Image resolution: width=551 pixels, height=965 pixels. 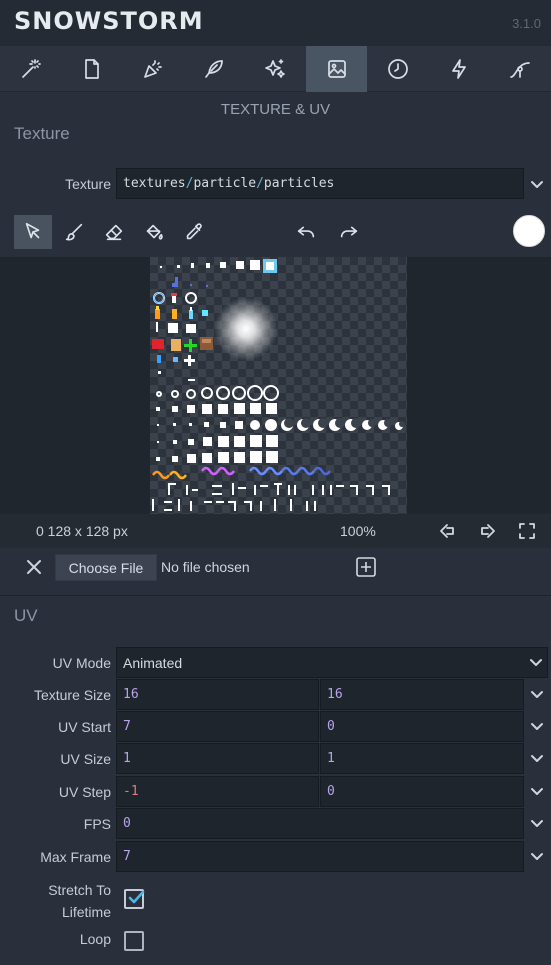 What do you see at coordinates (217, 758) in the screenshot?
I see `uv-size-x-input: 1` at bounding box center [217, 758].